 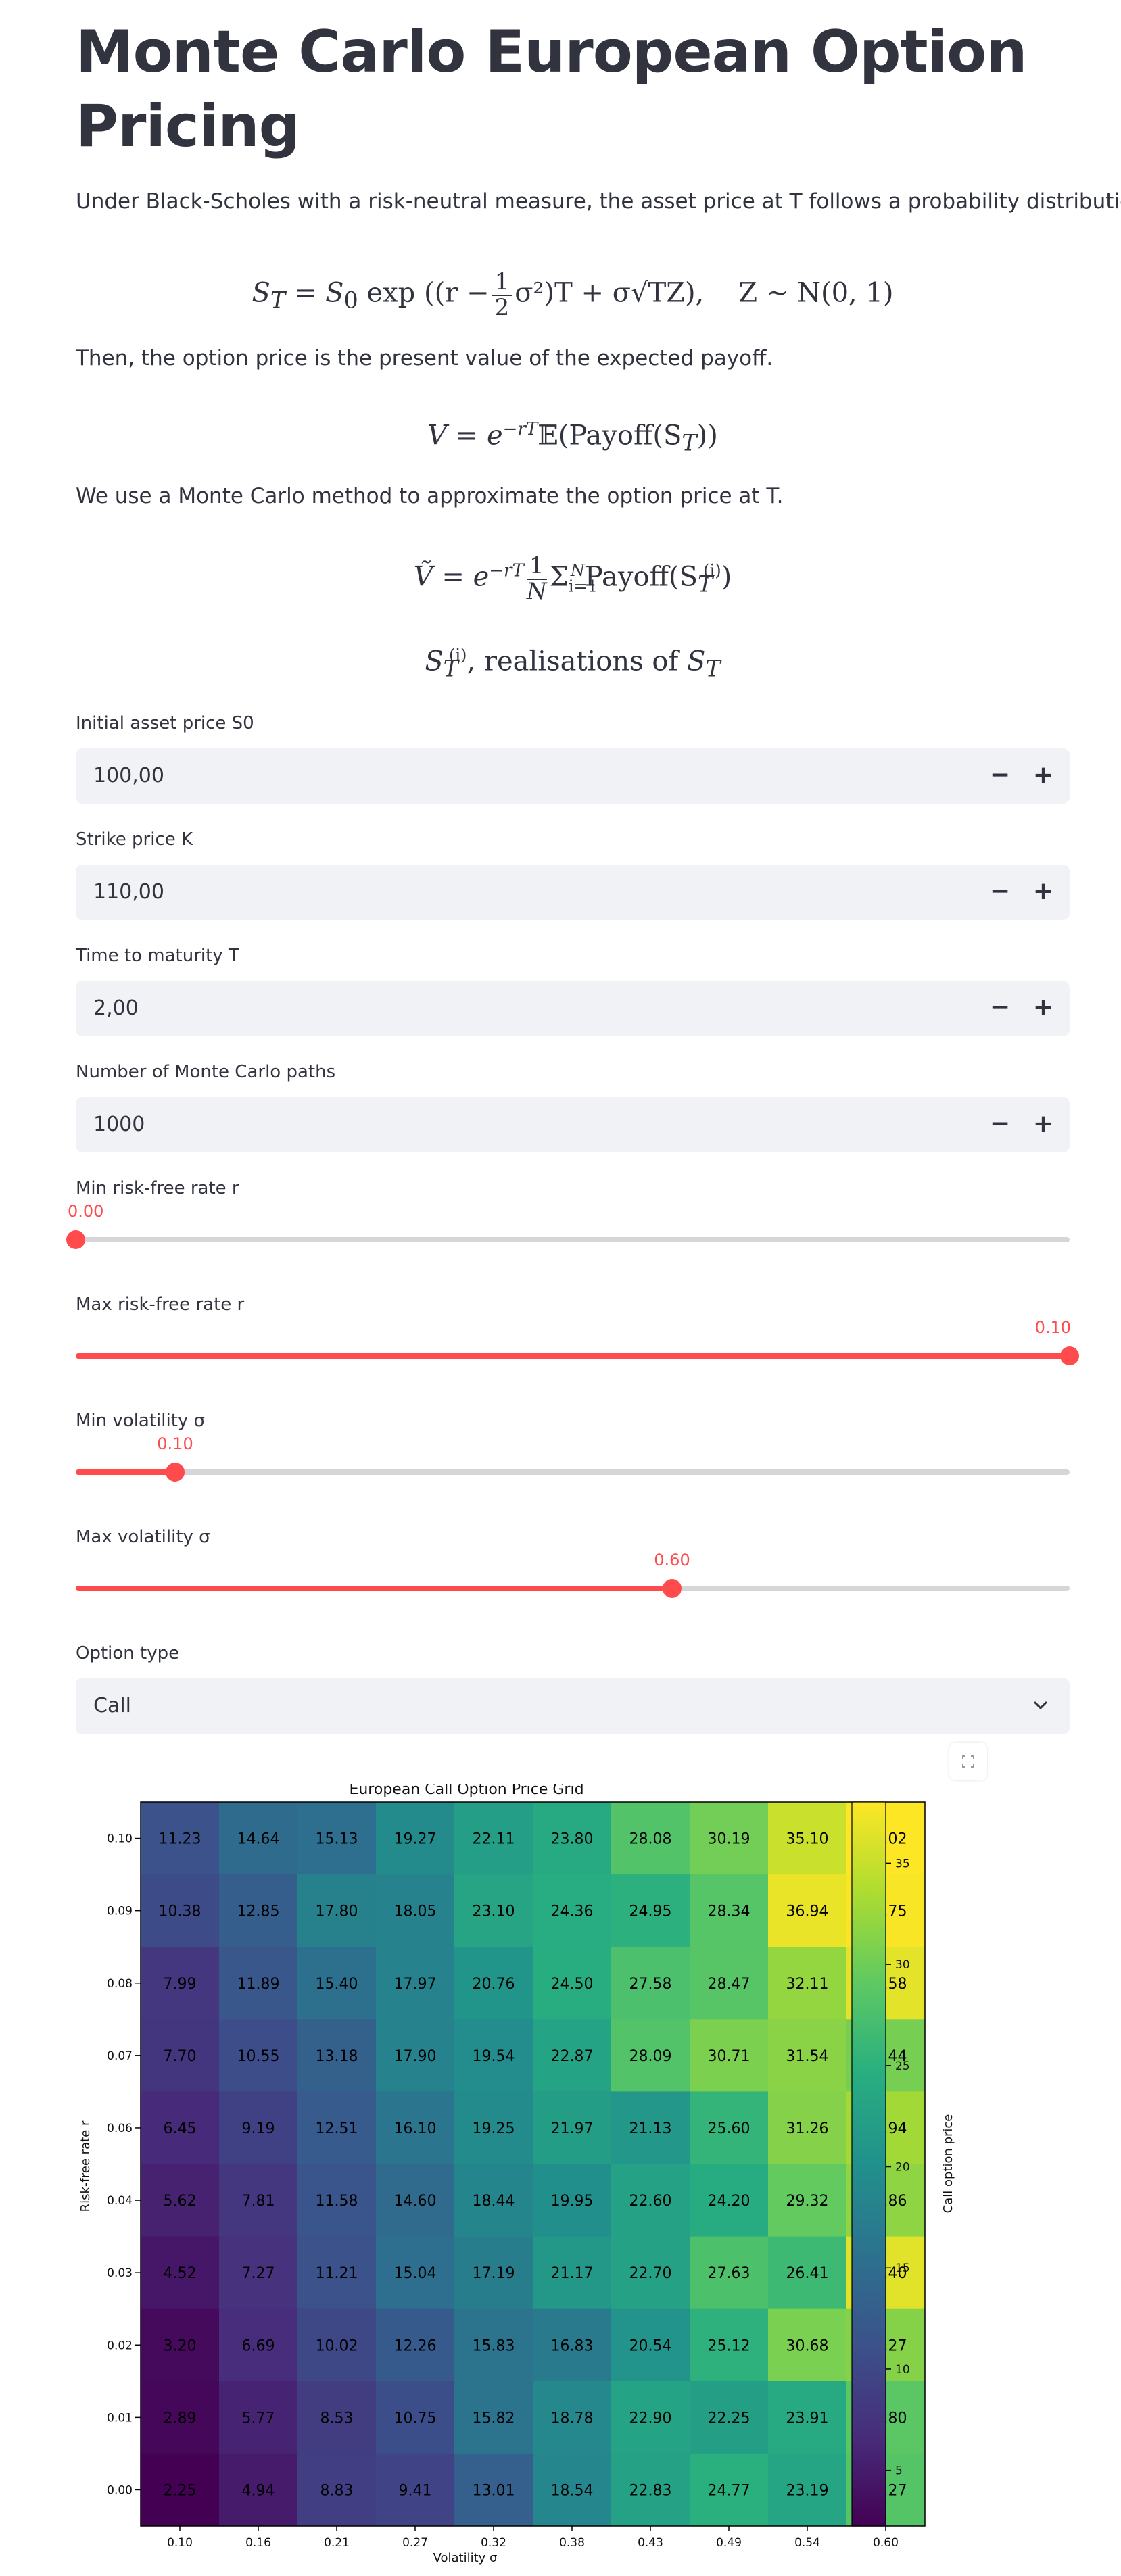 What do you see at coordinates (869, 2164) in the screenshot?
I see `colorbar` at bounding box center [869, 2164].